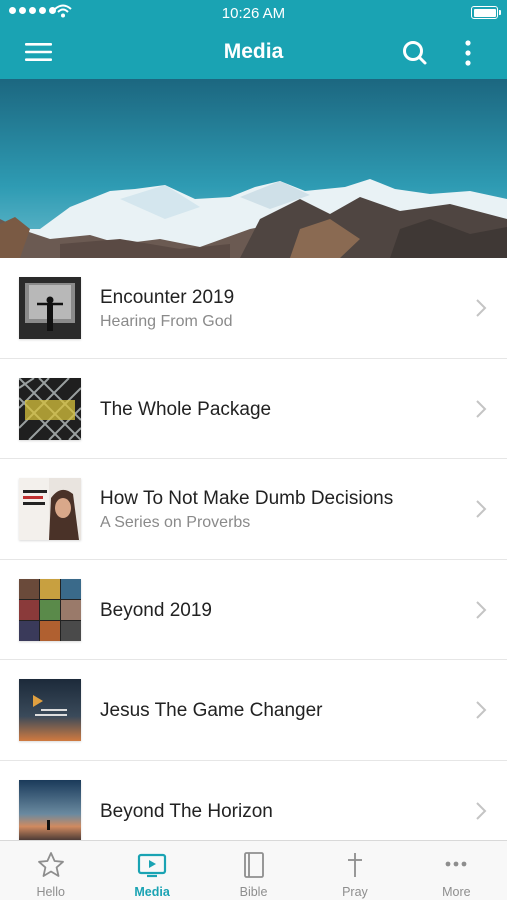  I want to click on tab-more: More, so click(456, 870).